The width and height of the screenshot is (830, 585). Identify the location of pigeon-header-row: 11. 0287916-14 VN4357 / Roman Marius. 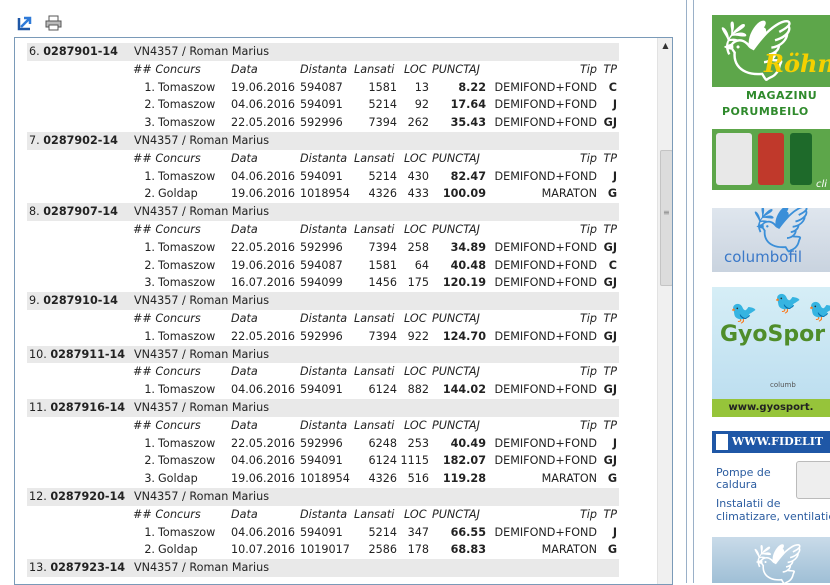
(323, 407).